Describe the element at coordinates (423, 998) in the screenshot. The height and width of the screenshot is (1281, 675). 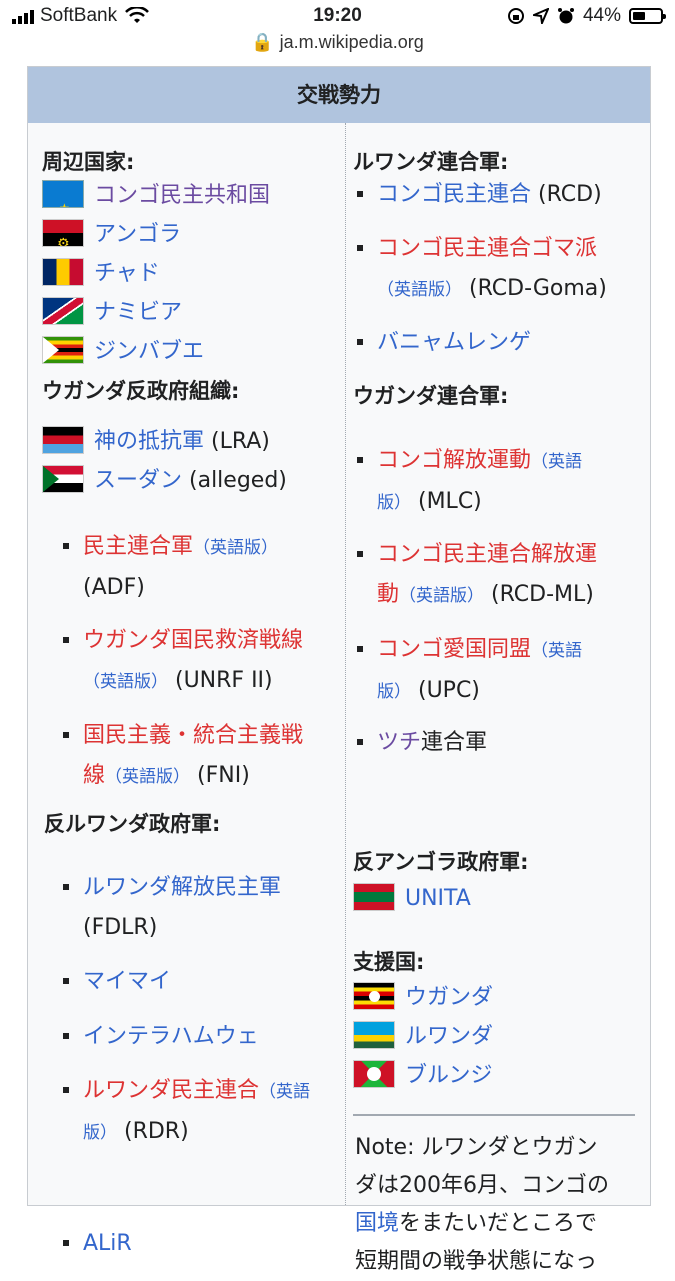
I see `list-item: ウガンダ` at that location.